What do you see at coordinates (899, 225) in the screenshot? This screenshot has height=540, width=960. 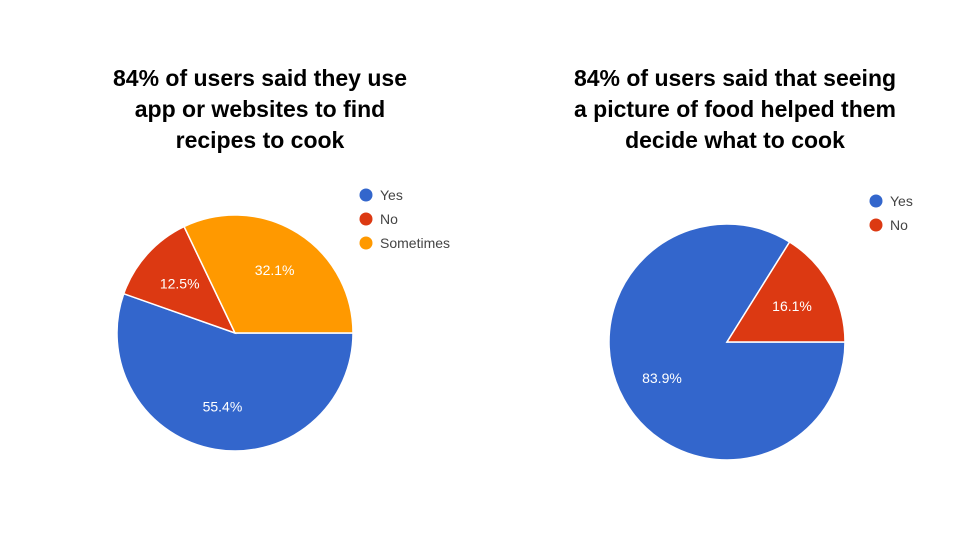 I see `right-legend-label-no: No` at bounding box center [899, 225].